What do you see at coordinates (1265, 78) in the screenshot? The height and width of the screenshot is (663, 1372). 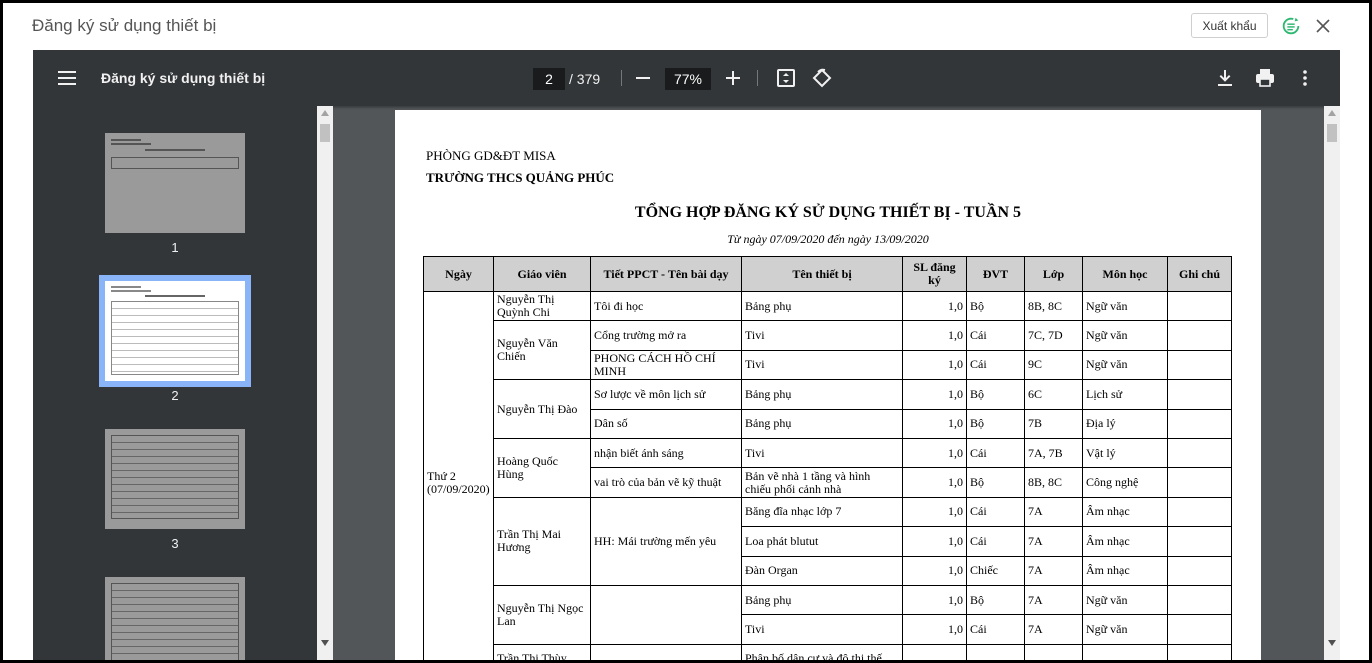 I see `print-icon` at bounding box center [1265, 78].